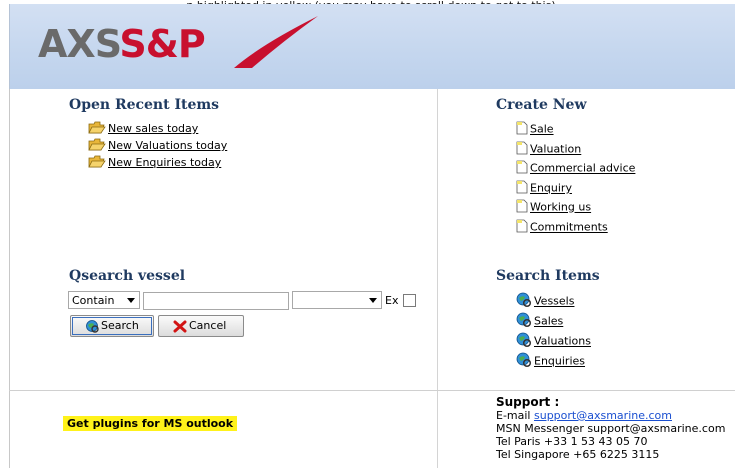 The height and width of the screenshot is (468, 735). I want to click on create-commercial-advice-link: Commercial advice, so click(575, 168).